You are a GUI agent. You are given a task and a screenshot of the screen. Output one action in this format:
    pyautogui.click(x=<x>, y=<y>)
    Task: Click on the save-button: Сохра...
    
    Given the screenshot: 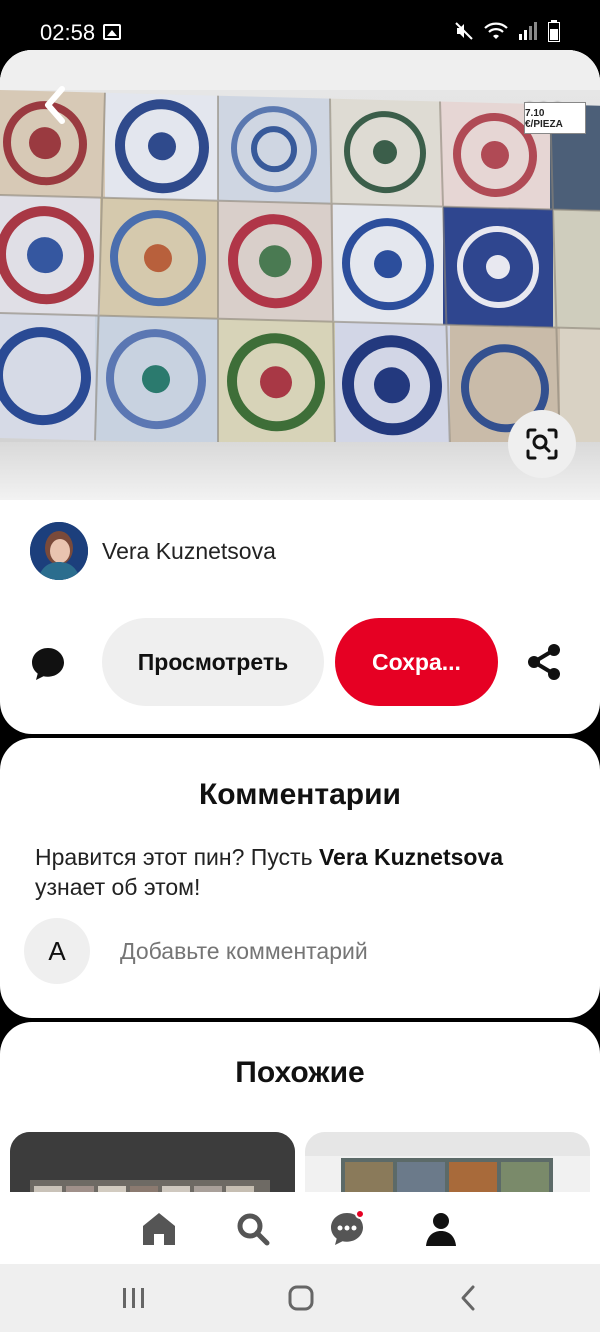 What is the action you would take?
    pyautogui.click(x=416, y=662)
    